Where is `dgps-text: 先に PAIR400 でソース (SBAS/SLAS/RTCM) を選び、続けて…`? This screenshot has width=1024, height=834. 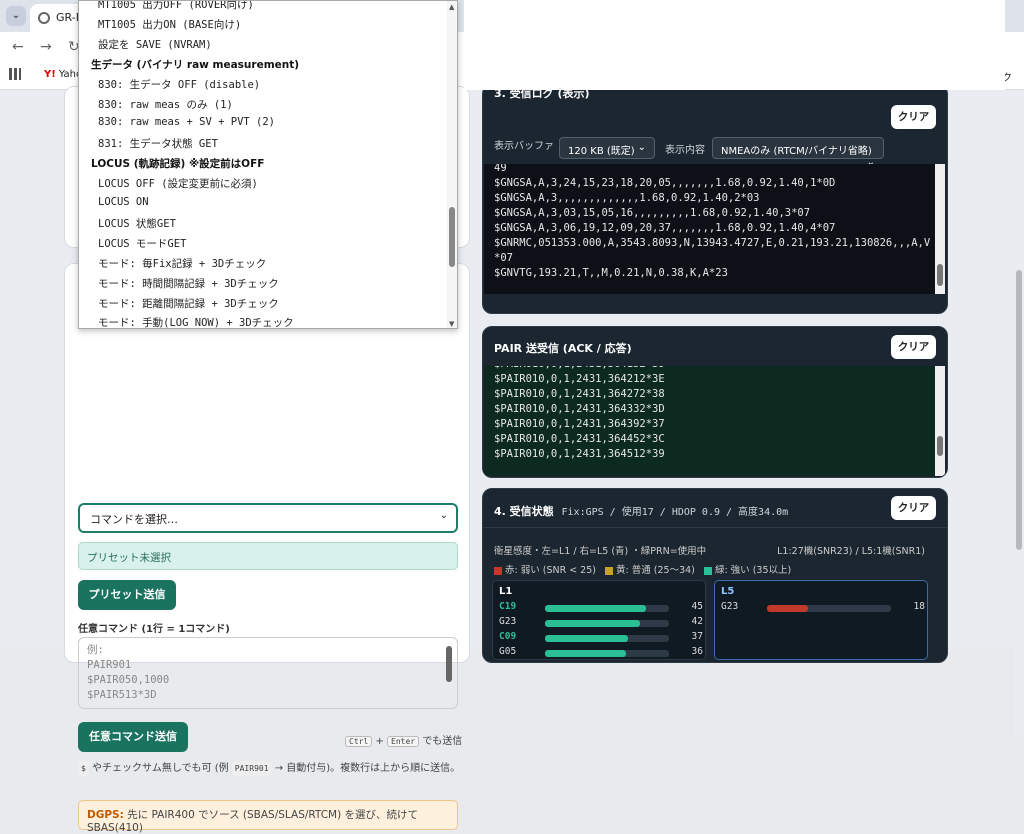 dgps-text: 先に PAIR400 でソース (SBAS/SLAS/RTCM) を選び、続けて… is located at coordinates (253, 821).